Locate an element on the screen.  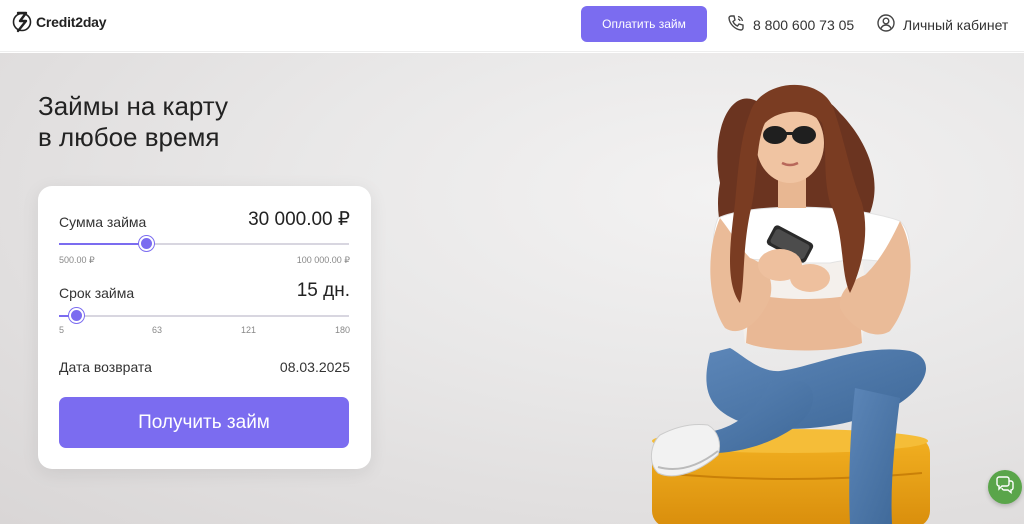
pay-loan-button: Оплатить займ is located at coordinates (644, 24).